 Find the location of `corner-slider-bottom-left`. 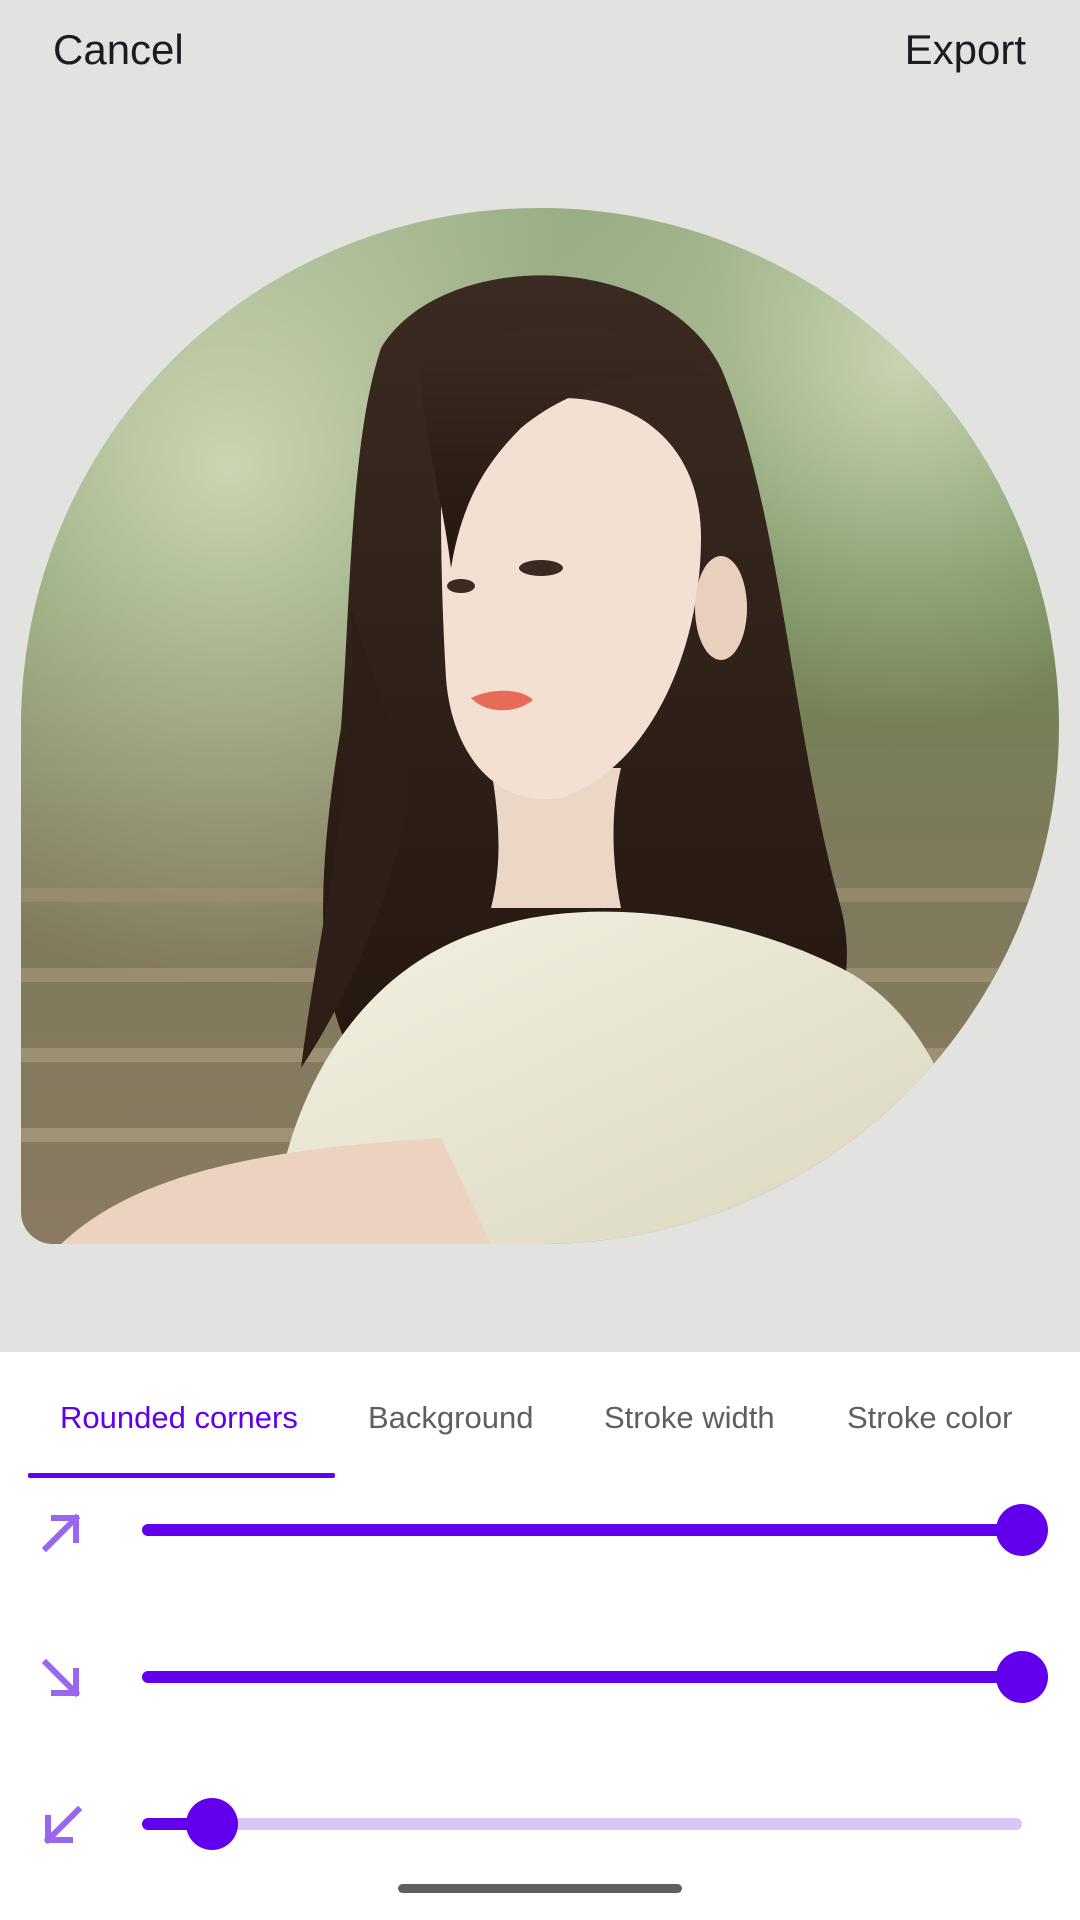

corner-slider-bottom-left is located at coordinates (540, 1824).